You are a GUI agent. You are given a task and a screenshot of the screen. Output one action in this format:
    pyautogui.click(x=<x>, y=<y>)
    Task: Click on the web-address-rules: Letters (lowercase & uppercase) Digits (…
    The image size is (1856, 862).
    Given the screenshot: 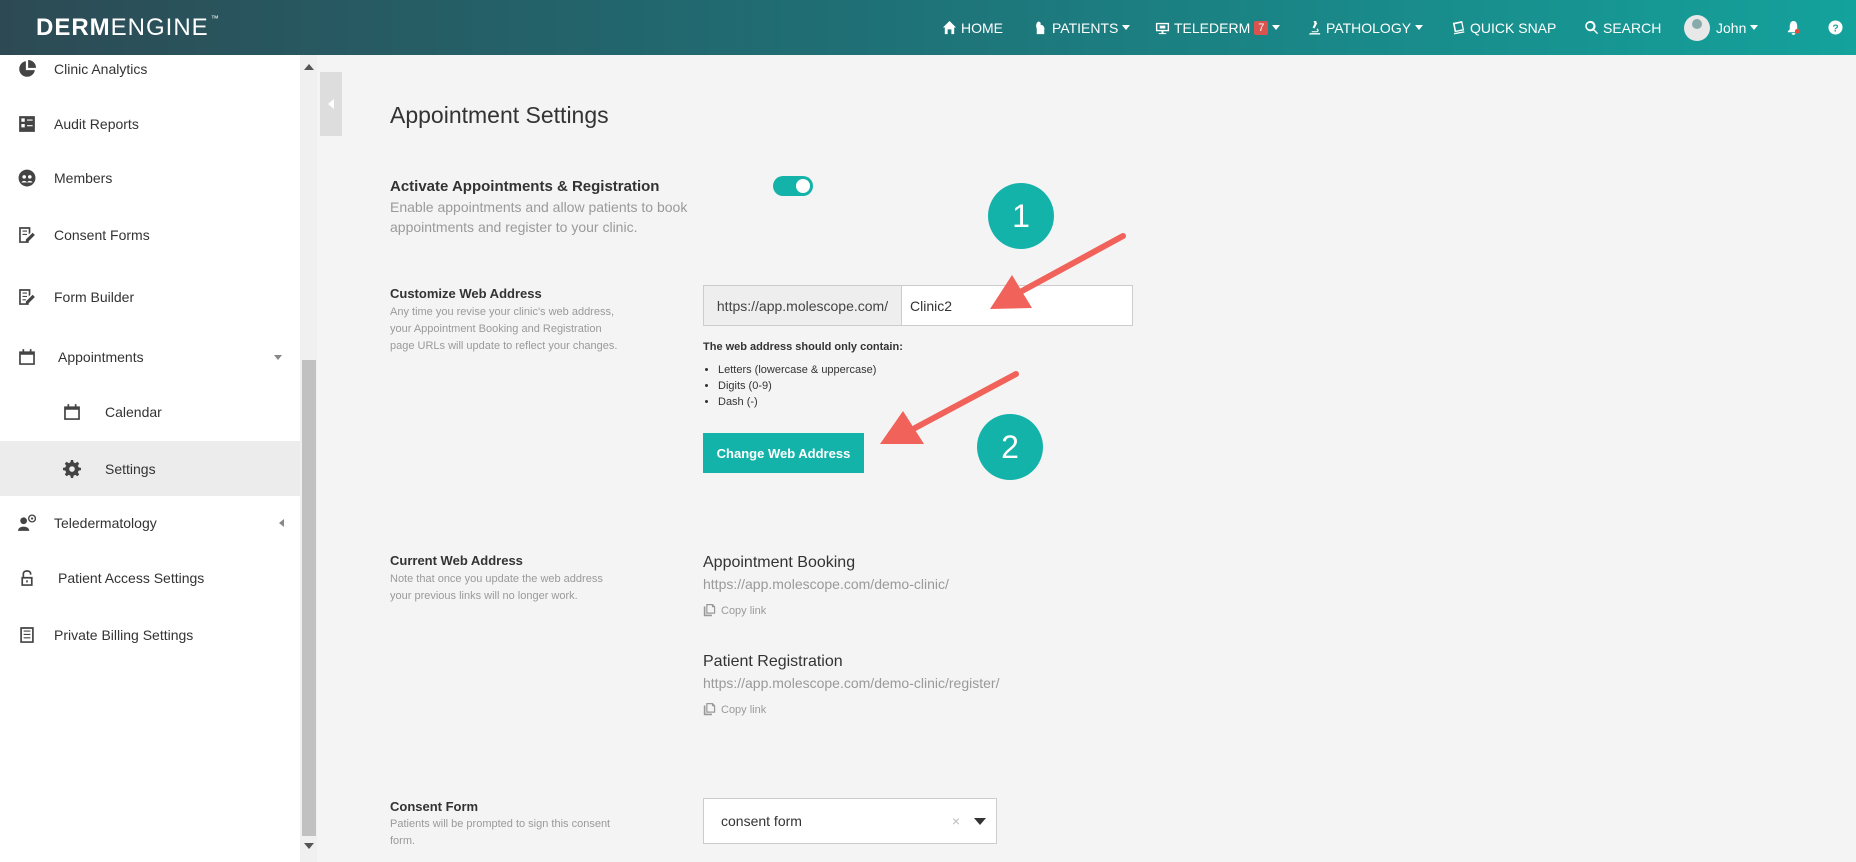 What is the action you would take?
    pyautogui.click(x=797, y=386)
    